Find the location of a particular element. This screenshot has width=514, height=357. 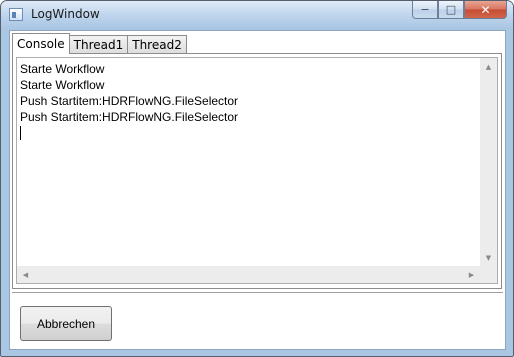

scroll-up-arrow-icon: ▲ is located at coordinates (488, 66).